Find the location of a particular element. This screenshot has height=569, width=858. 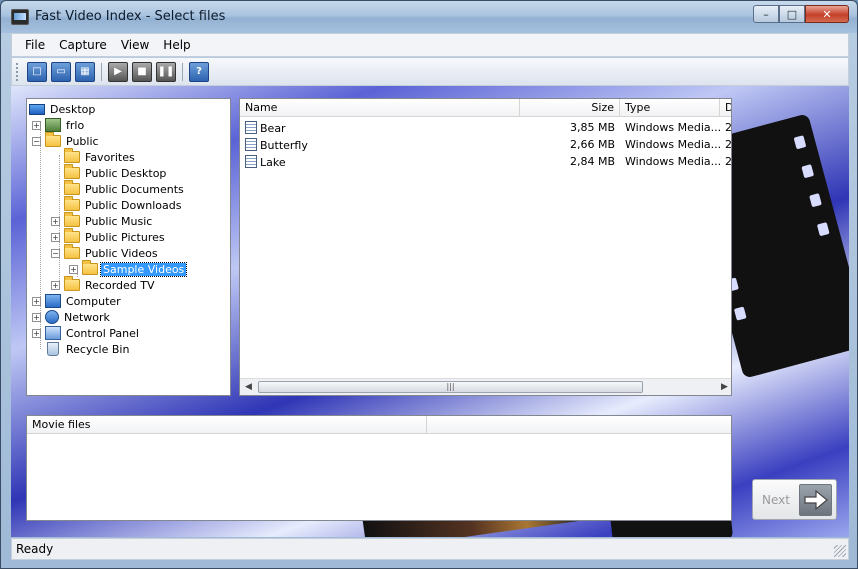

music-folder-icon is located at coordinates (72, 219).